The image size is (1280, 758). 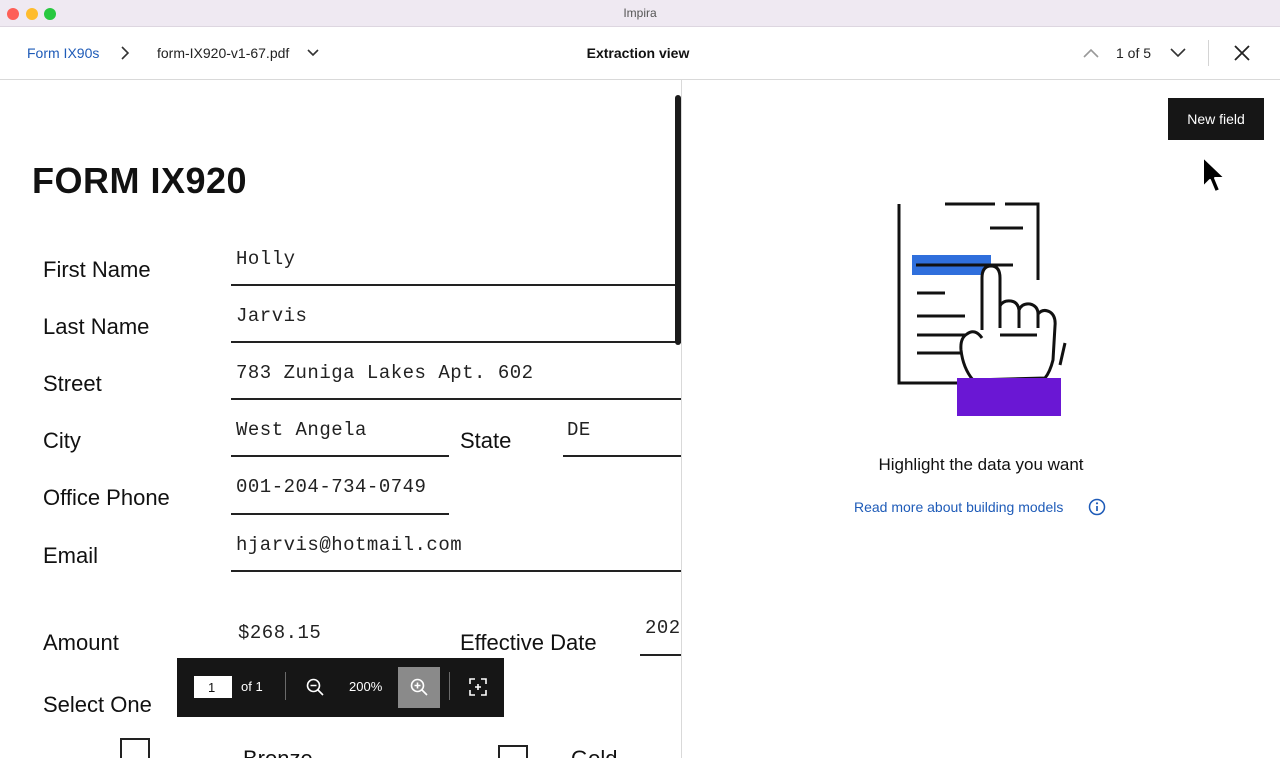 What do you see at coordinates (315, 687) in the screenshot?
I see `zoom-out-icon` at bounding box center [315, 687].